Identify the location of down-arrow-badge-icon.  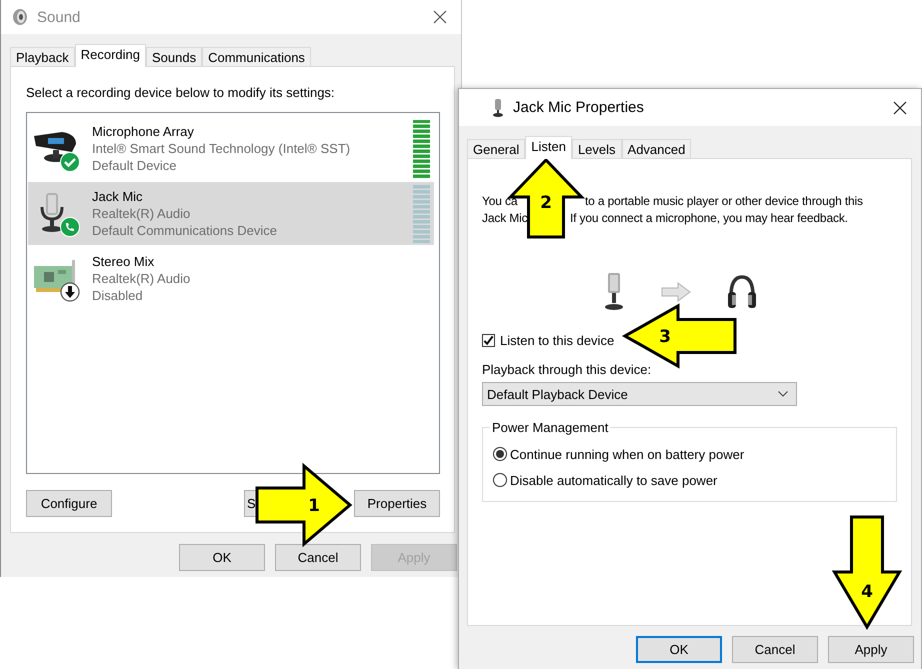
(70, 292).